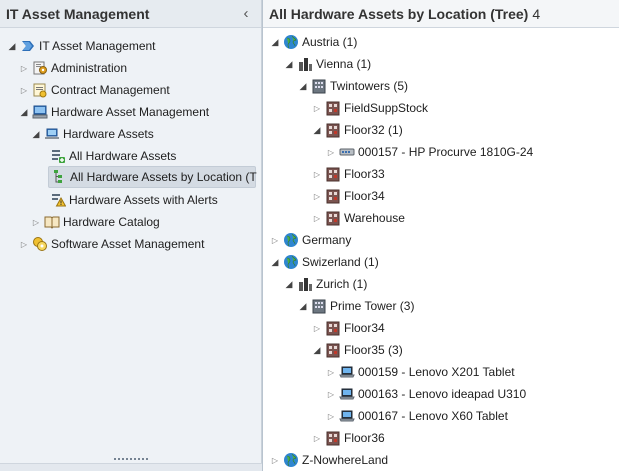 Image resolution: width=619 pixels, height=471 pixels. Describe the element at coordinates (347, 394) in the screenshot. I see `laptop-icon` at that location.